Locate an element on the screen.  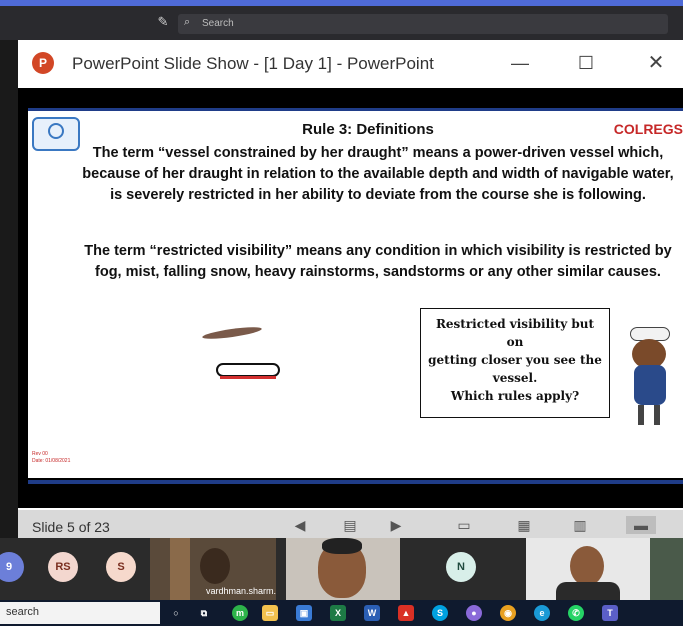
bubble-line: Restricted visibility but is located at coordinates (515, 324).